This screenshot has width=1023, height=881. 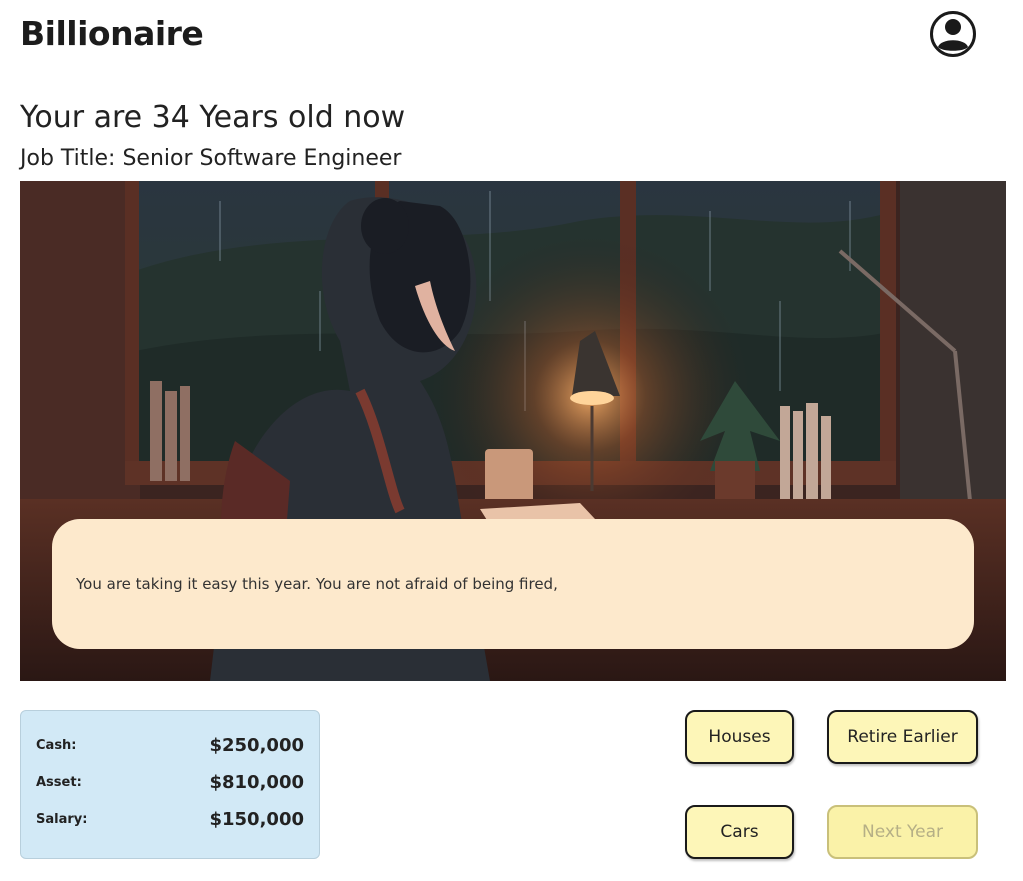 What do you see at coordinates (256, 782) in the screenshot?
I see `asset-value: $810,000` at bounding box center [256, 782].